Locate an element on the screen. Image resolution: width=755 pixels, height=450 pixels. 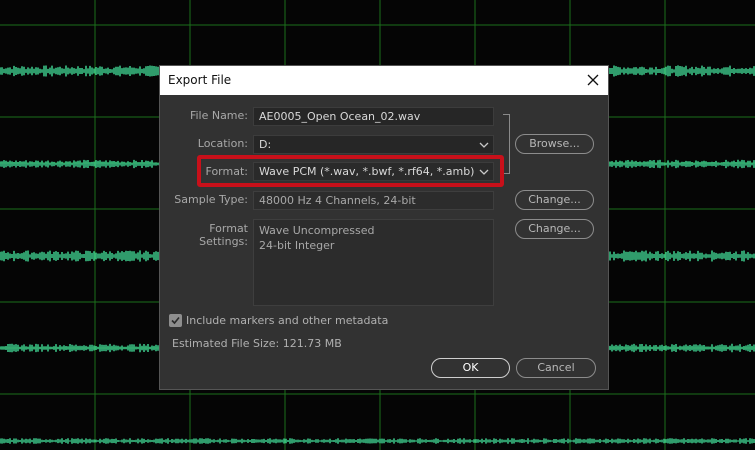
close-icon is located at coordinates (593, 80).